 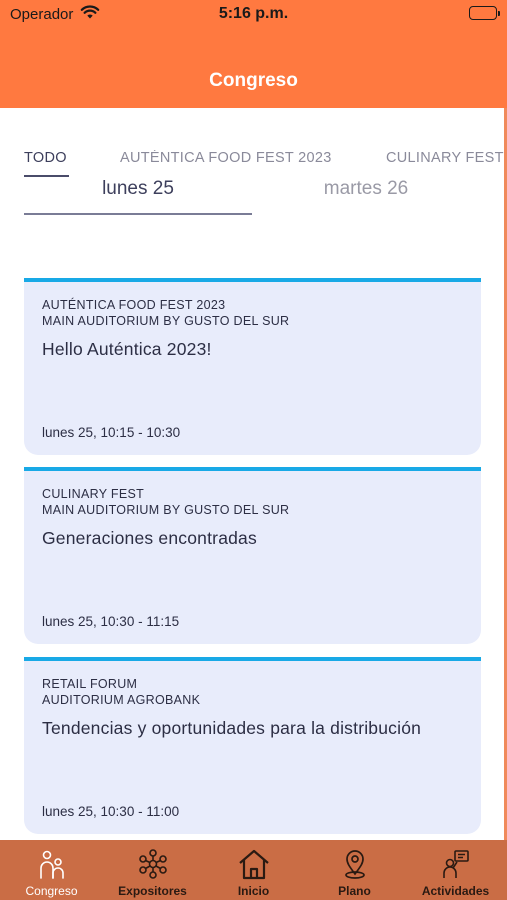 I want to click on tab-day-lunes: lunes 25, so click(x=138, y=189).